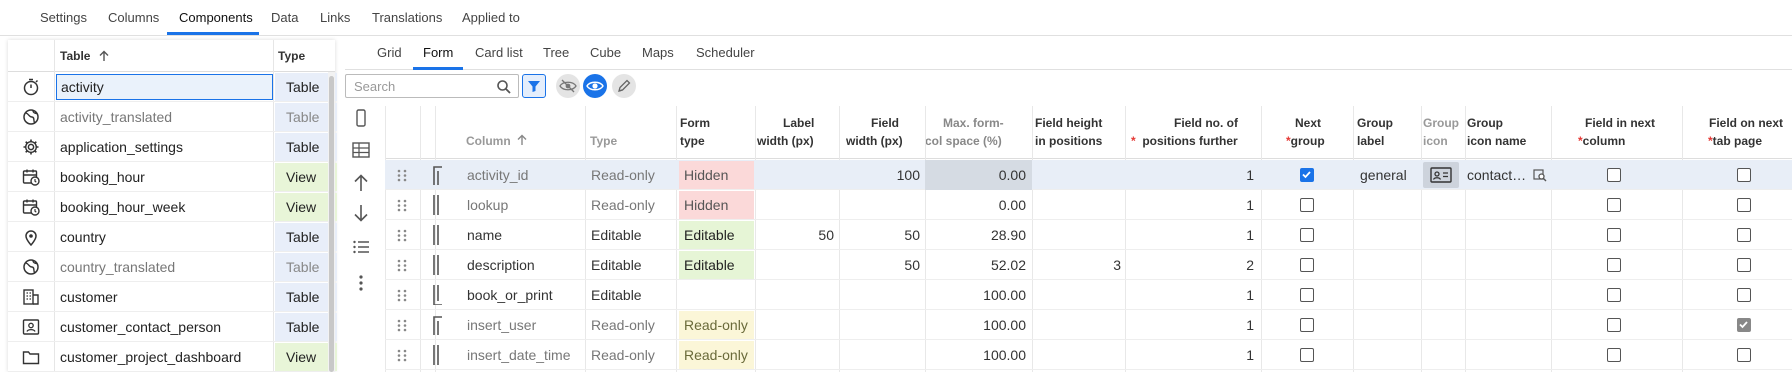 The height and width of the screenshot is (372, 1792). Describe the element at coordinates (1088, 325) in the screenshot. I see `grid-row: insert_user Read-only Read-only 100.00 1` at that location.